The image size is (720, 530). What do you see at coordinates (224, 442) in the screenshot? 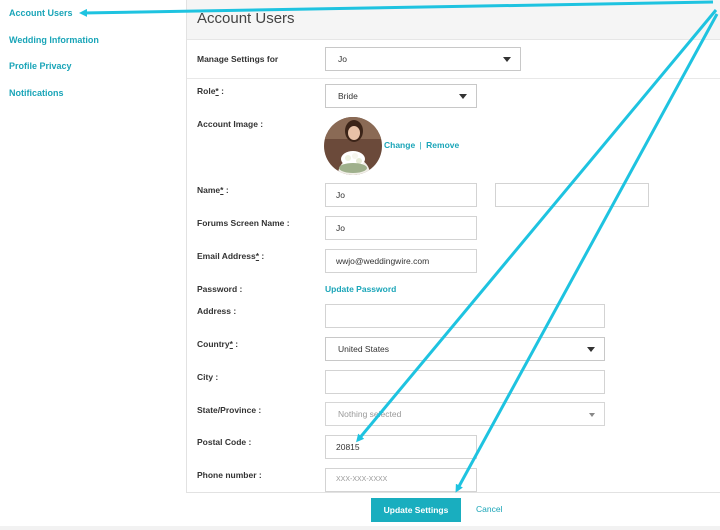
I see `postal-code-label: Postal Code :` at bounding box center [224, 442].